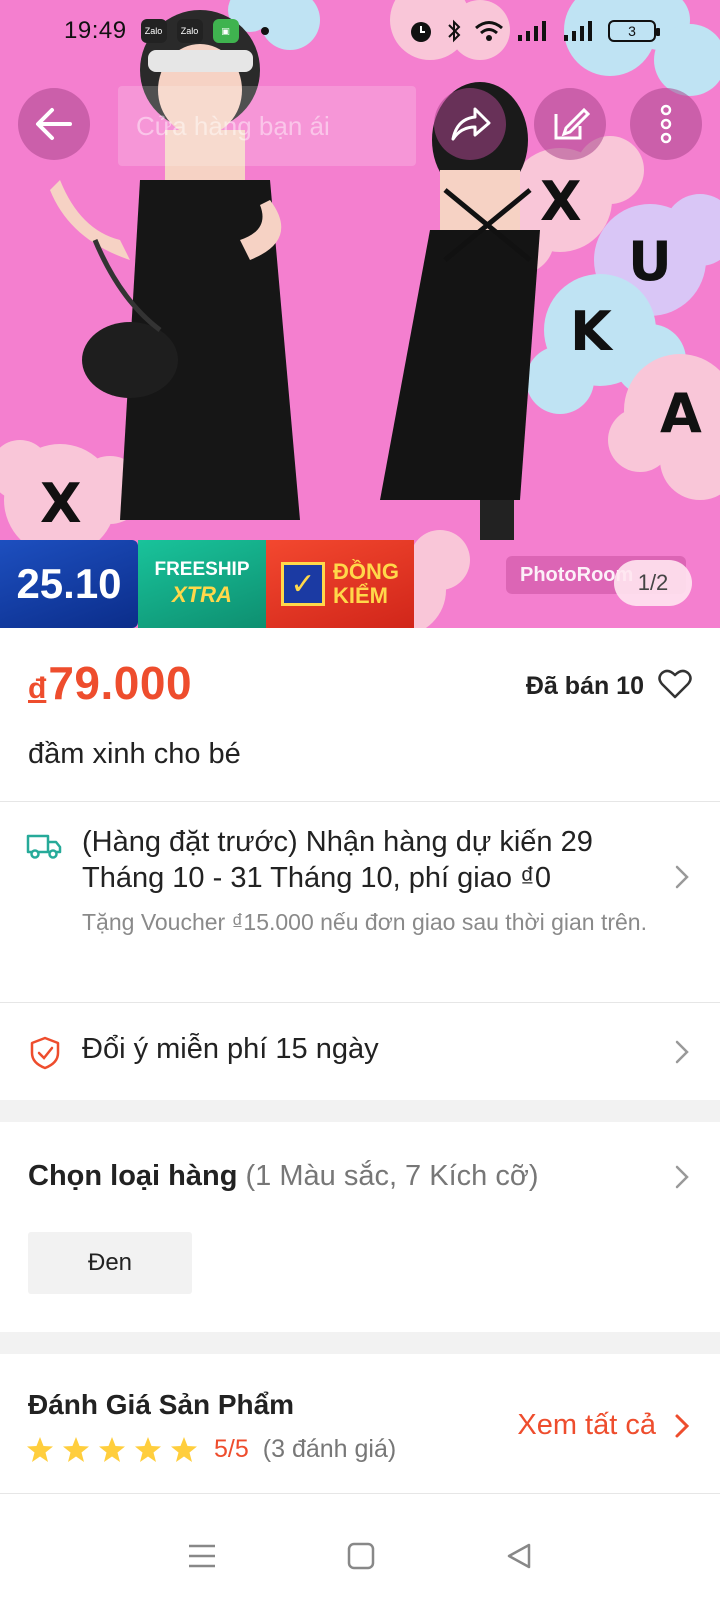 This screenshot has width=720, height=1612. I want to click on back-button, so click(54, 124).